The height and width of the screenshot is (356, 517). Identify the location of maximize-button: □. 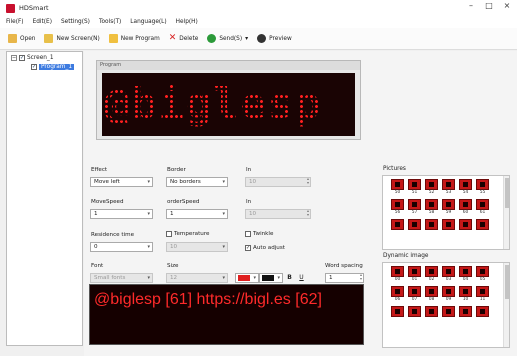
(489, 5).